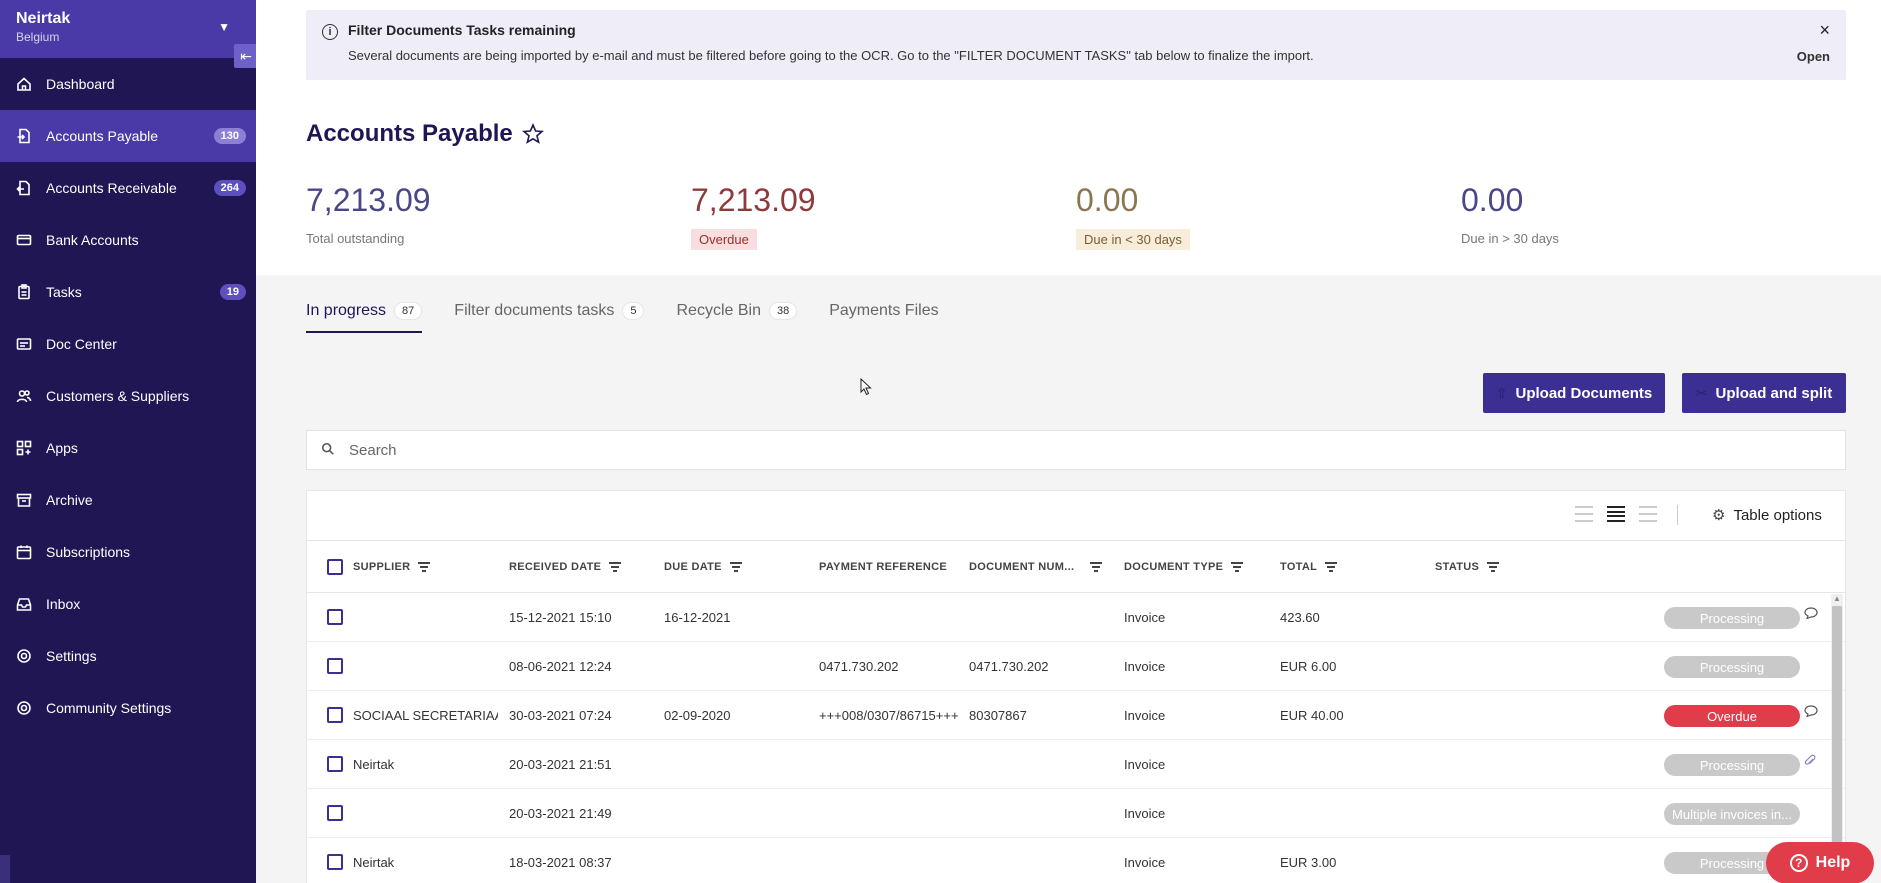 The width and height of the screenshot is (1881, 883). What do you see at coordinates (1767, 515) in the screenshot?
I see `table-options-button: ⚙ Table options` at bounding box center [1767, 515].